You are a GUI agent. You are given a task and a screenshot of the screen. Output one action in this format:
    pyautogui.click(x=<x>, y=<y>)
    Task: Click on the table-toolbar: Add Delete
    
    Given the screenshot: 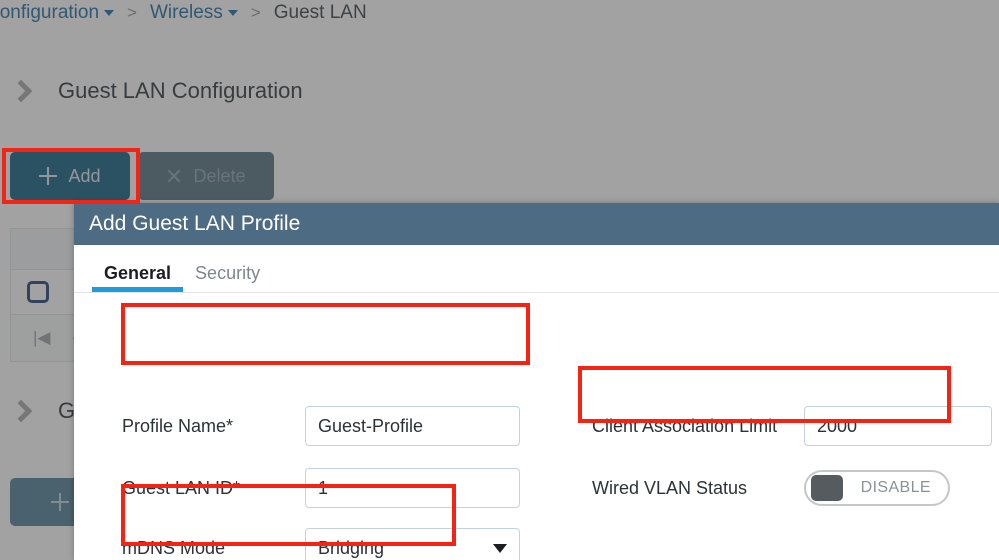 What is the action you would take?
    pyautogui.click(x=142, y=176)
    